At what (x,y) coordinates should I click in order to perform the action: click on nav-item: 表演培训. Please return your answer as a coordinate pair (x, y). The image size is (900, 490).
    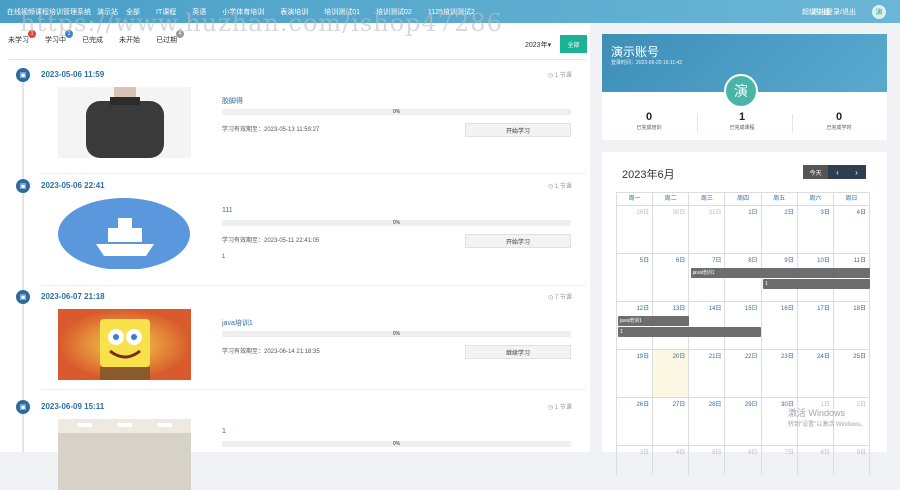
    Looking at the image, I should click on (294, 12).